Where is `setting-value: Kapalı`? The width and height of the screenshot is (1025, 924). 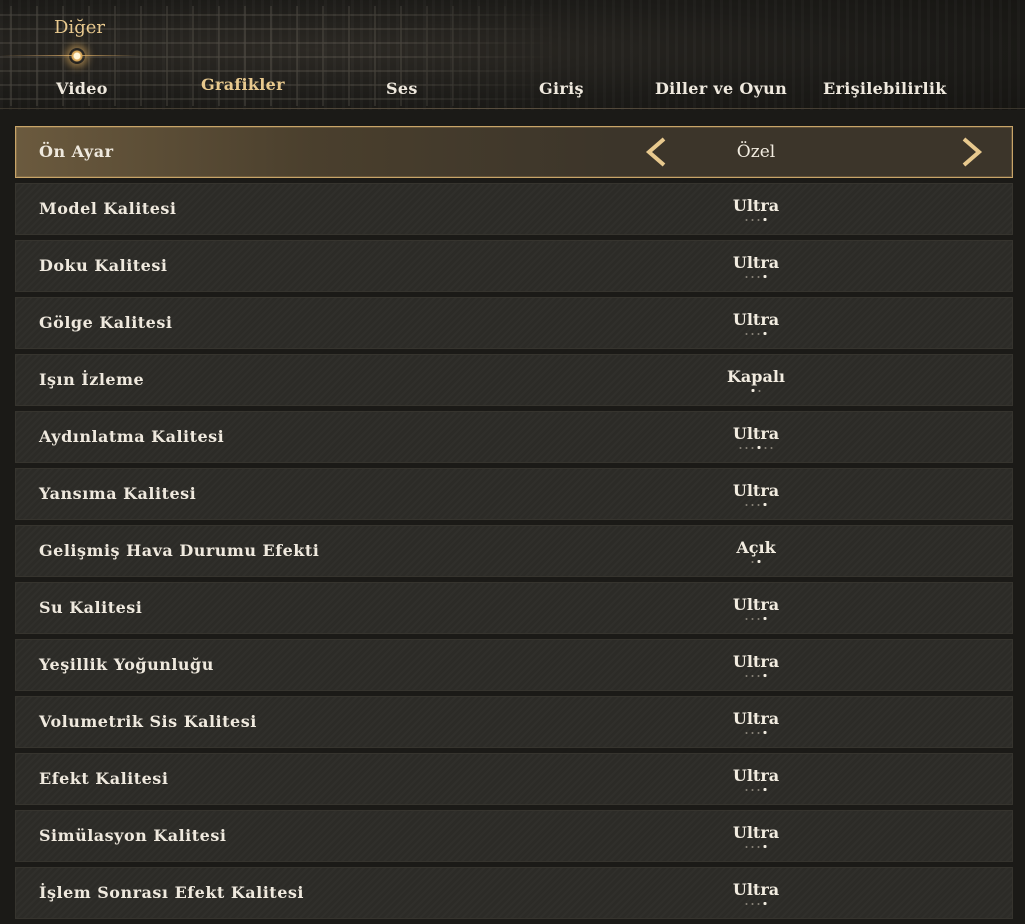 setting-value: Kapalı is located at coordinates (756, 376).